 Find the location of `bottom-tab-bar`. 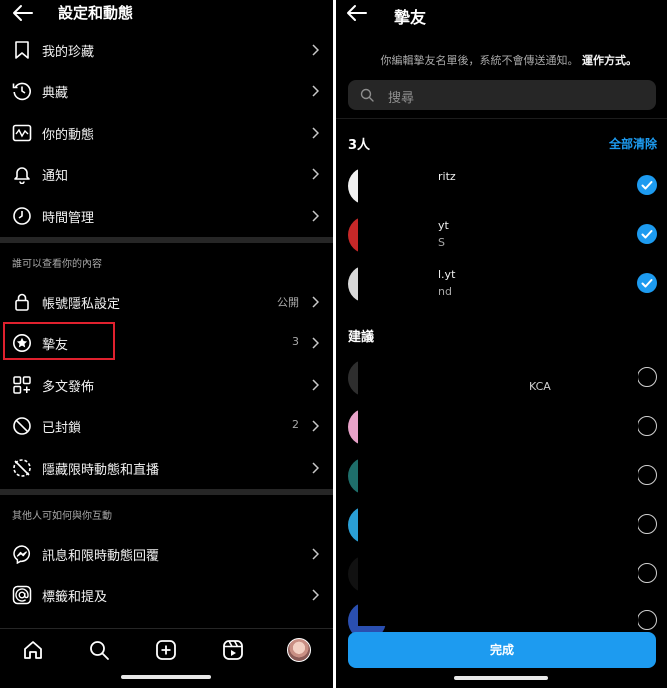

bottom-tab-bar is located at coordinates (166, 658).